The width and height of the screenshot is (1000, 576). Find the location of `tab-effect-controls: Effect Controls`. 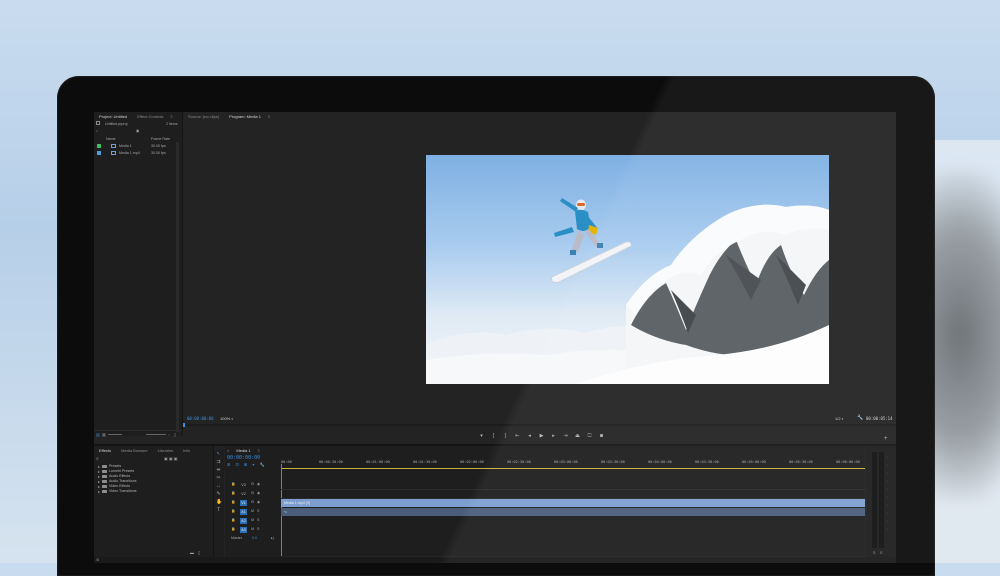

tab-effect-controls: Effect Controls is located at coordinates (150, 117).